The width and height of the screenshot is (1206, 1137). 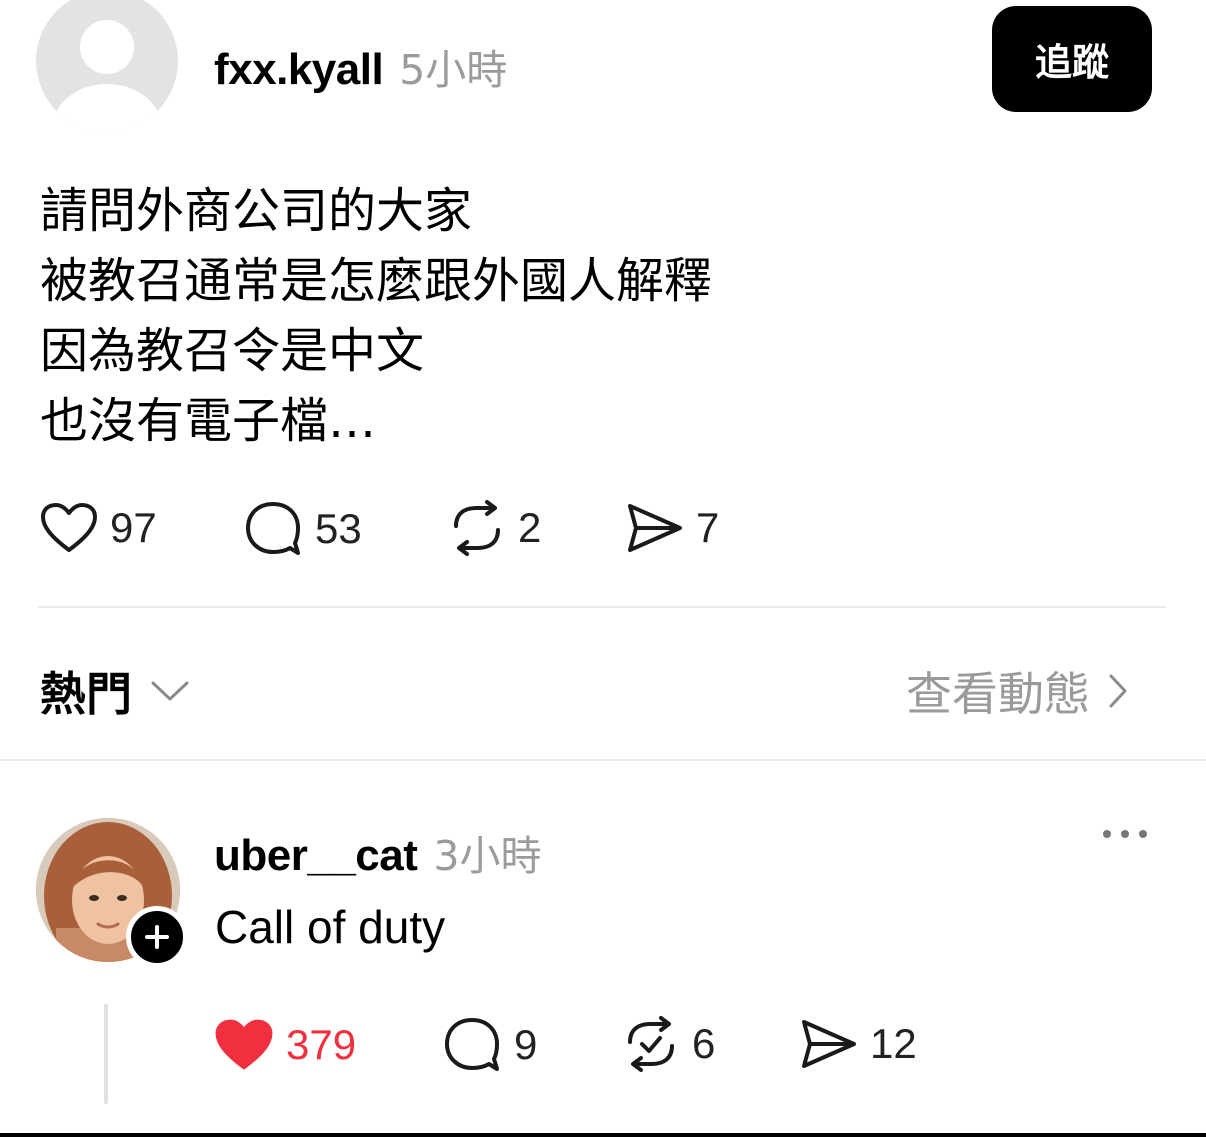 I want to click on like-button: 97, so click(x=98, y=528).